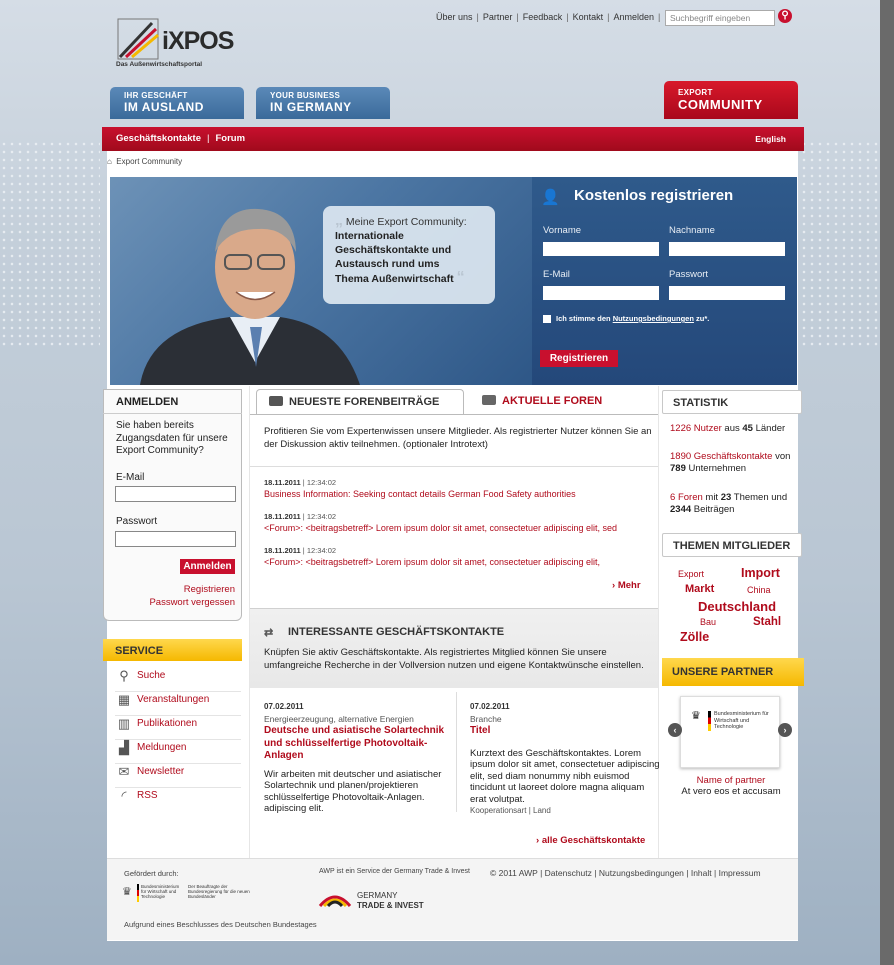  Describe the element at coordinates (565, 731) in the screenshot. I see `contact-card-title: Titel` at that location.